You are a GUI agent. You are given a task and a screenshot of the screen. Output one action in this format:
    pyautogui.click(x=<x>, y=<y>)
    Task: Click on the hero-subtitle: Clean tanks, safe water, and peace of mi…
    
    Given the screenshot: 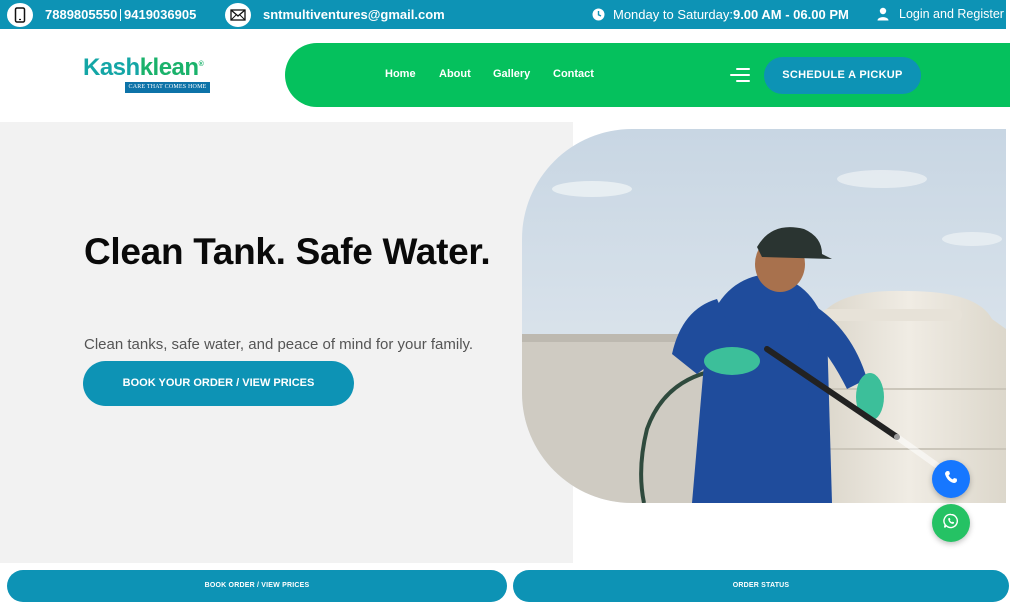 What is the action you would take?
    pyautogui.click(x=279, y=344)
    